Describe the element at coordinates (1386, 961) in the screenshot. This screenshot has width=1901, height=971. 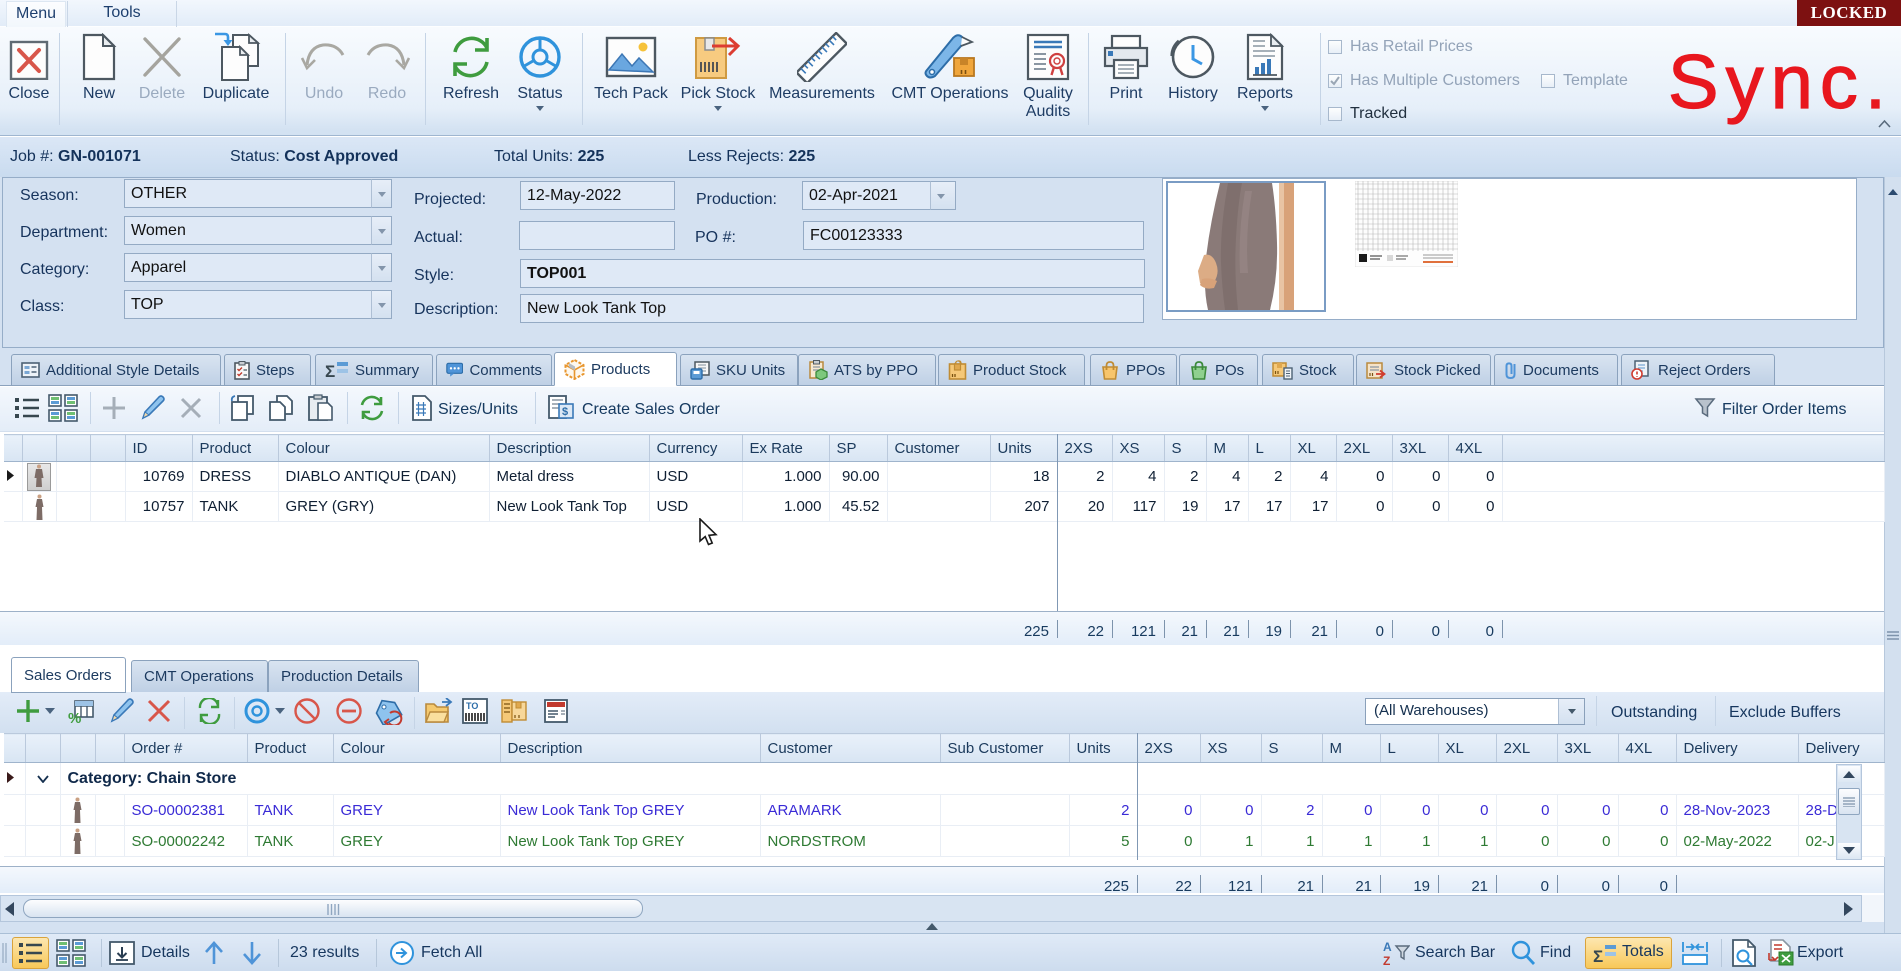
I see `svg-text: Z` at that location.